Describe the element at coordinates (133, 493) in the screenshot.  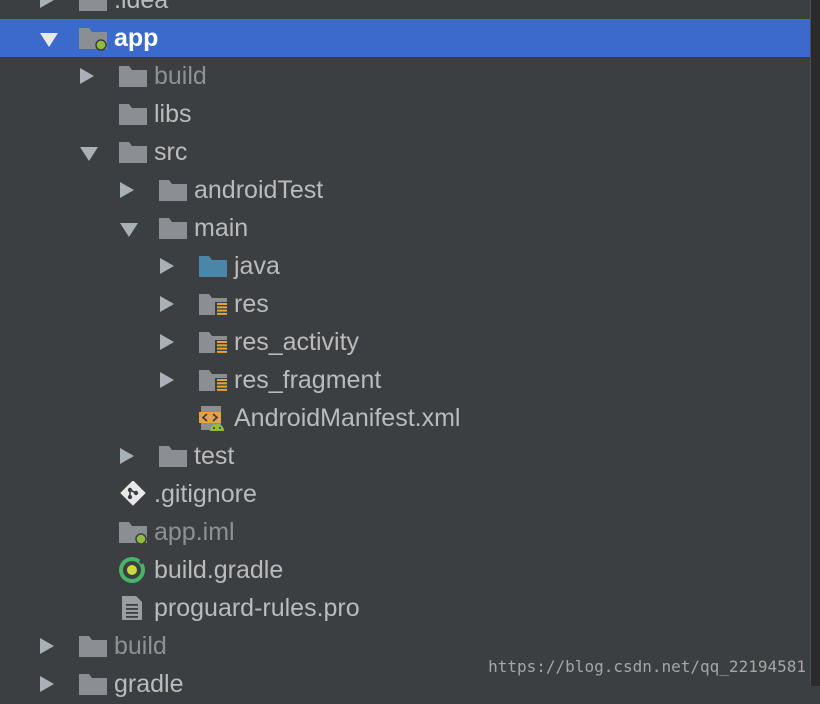
I see `git-icon` at that location.